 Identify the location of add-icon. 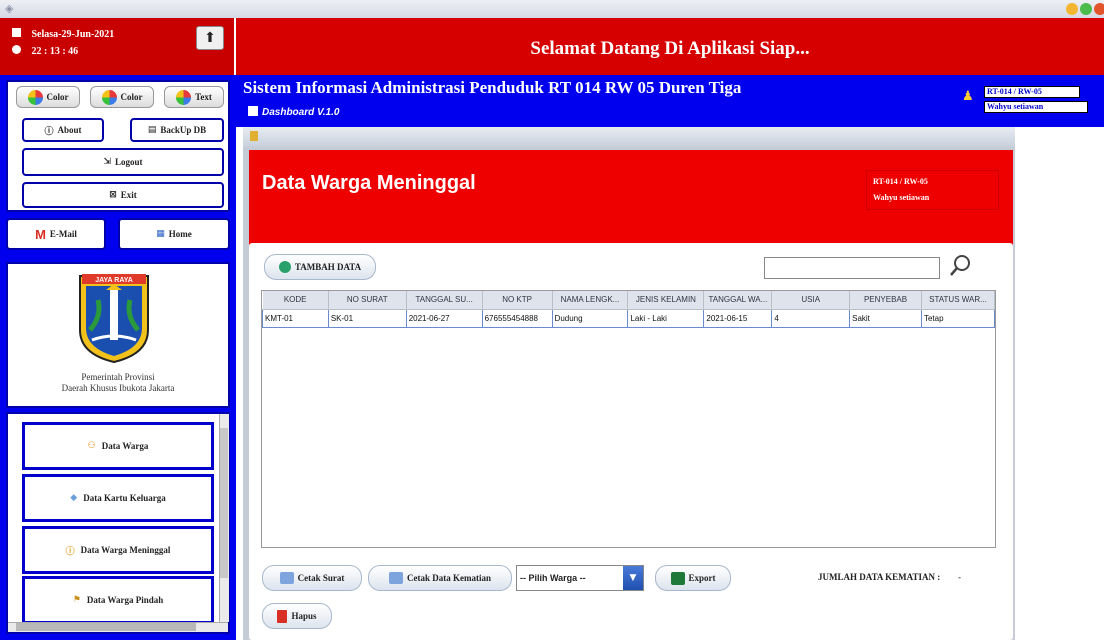
(284, 267).